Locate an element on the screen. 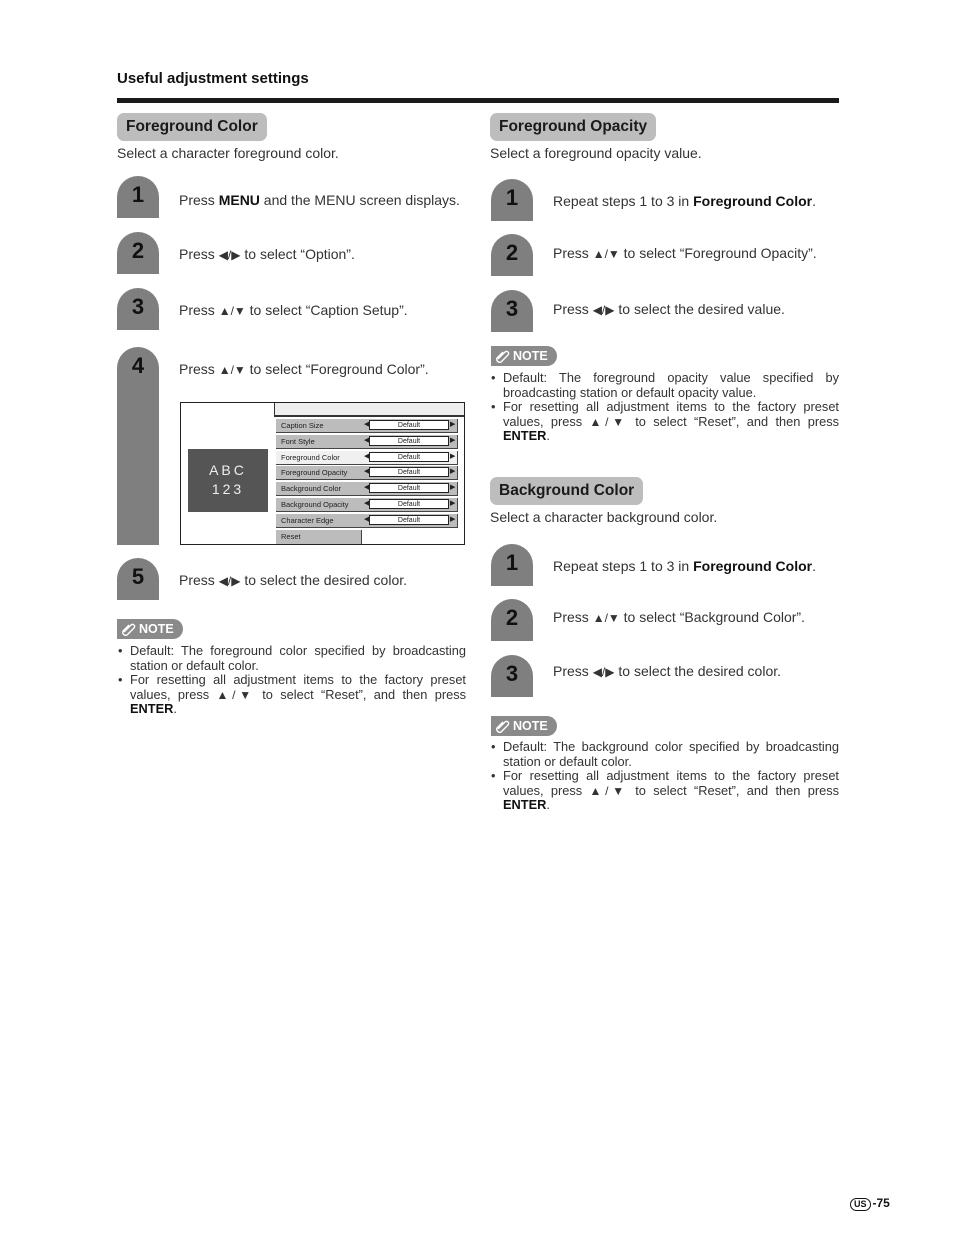  menu-row-background-color: Background Color ◀ Default ▶ is located at coordinates (367, 489).